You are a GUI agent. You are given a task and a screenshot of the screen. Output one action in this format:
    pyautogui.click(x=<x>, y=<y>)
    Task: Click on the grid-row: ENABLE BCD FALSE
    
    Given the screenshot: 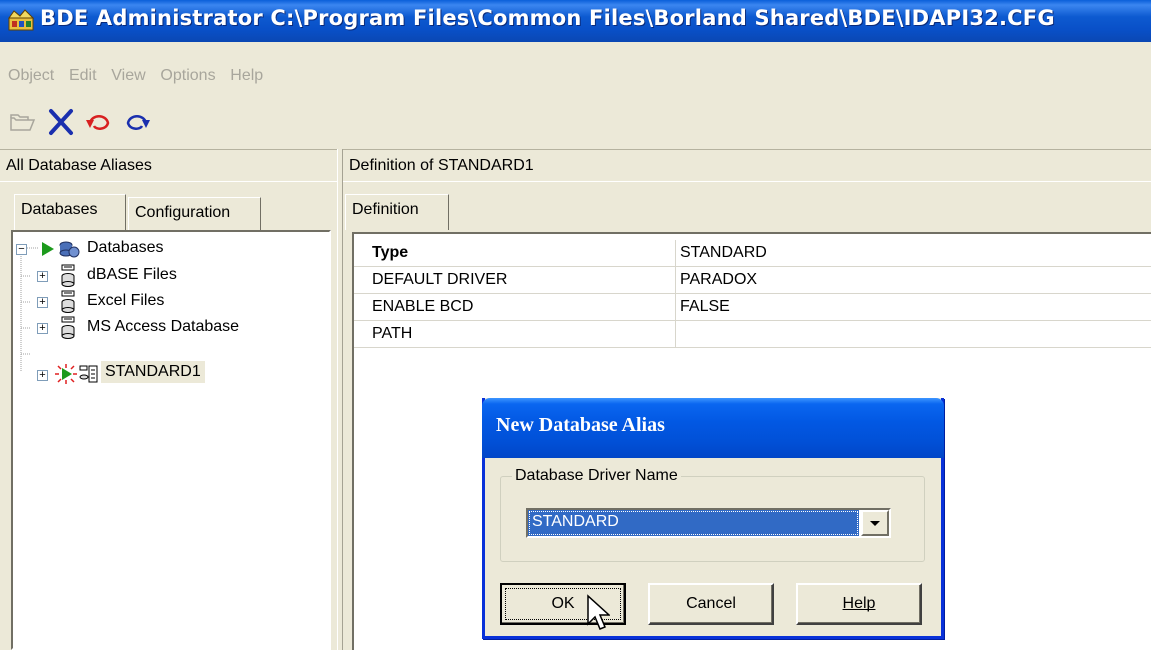 What is the action you would take?
    pyautogui.click(x=752, y=307)
    